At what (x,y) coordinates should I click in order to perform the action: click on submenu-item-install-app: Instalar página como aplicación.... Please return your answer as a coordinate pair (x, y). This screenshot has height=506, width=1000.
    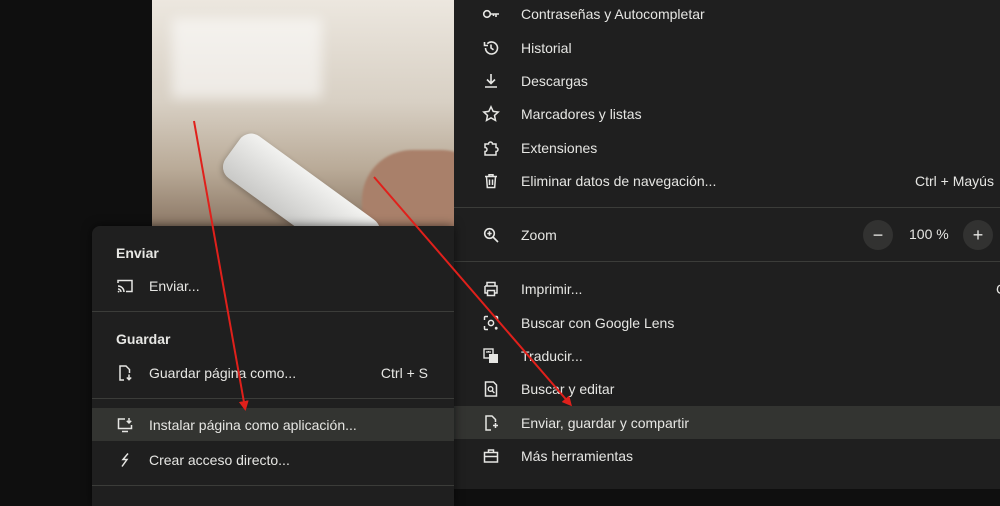
    Looking at the image, I should click on (273, 424).